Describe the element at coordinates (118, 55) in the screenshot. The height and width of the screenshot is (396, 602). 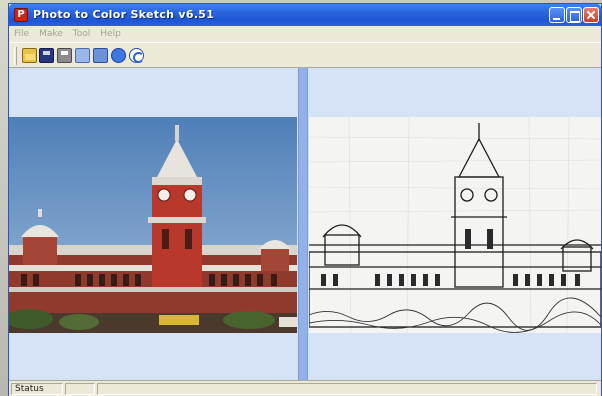
I see `sketch-icon` at that location.